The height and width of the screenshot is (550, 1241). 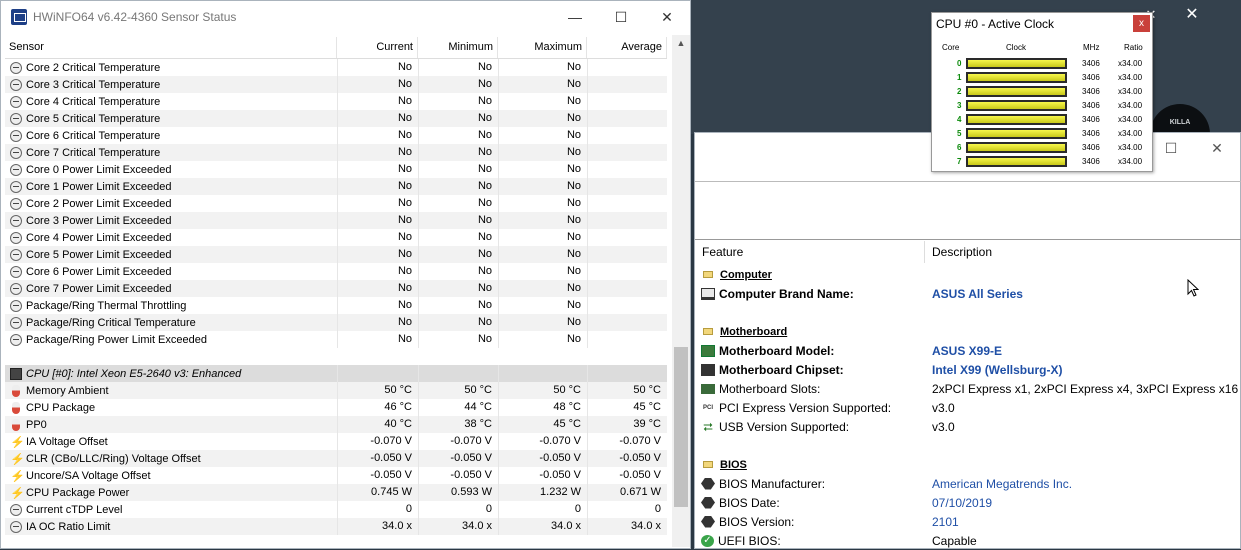 I want to click on table-row: Package/Ring Critical Temperature No No No, so click(x=336, y=322).